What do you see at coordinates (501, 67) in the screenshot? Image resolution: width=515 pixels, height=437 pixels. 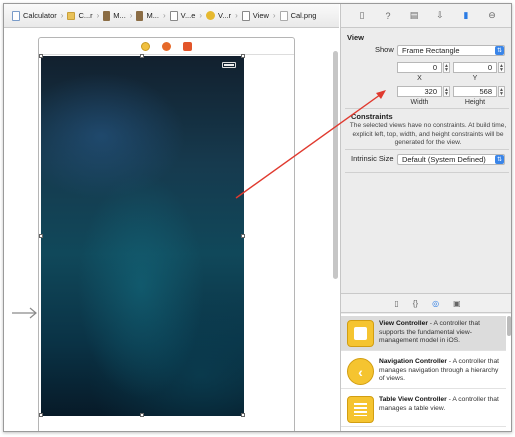 I see `y-stepper: ▲ ▼` at bounding box center [501, 67].